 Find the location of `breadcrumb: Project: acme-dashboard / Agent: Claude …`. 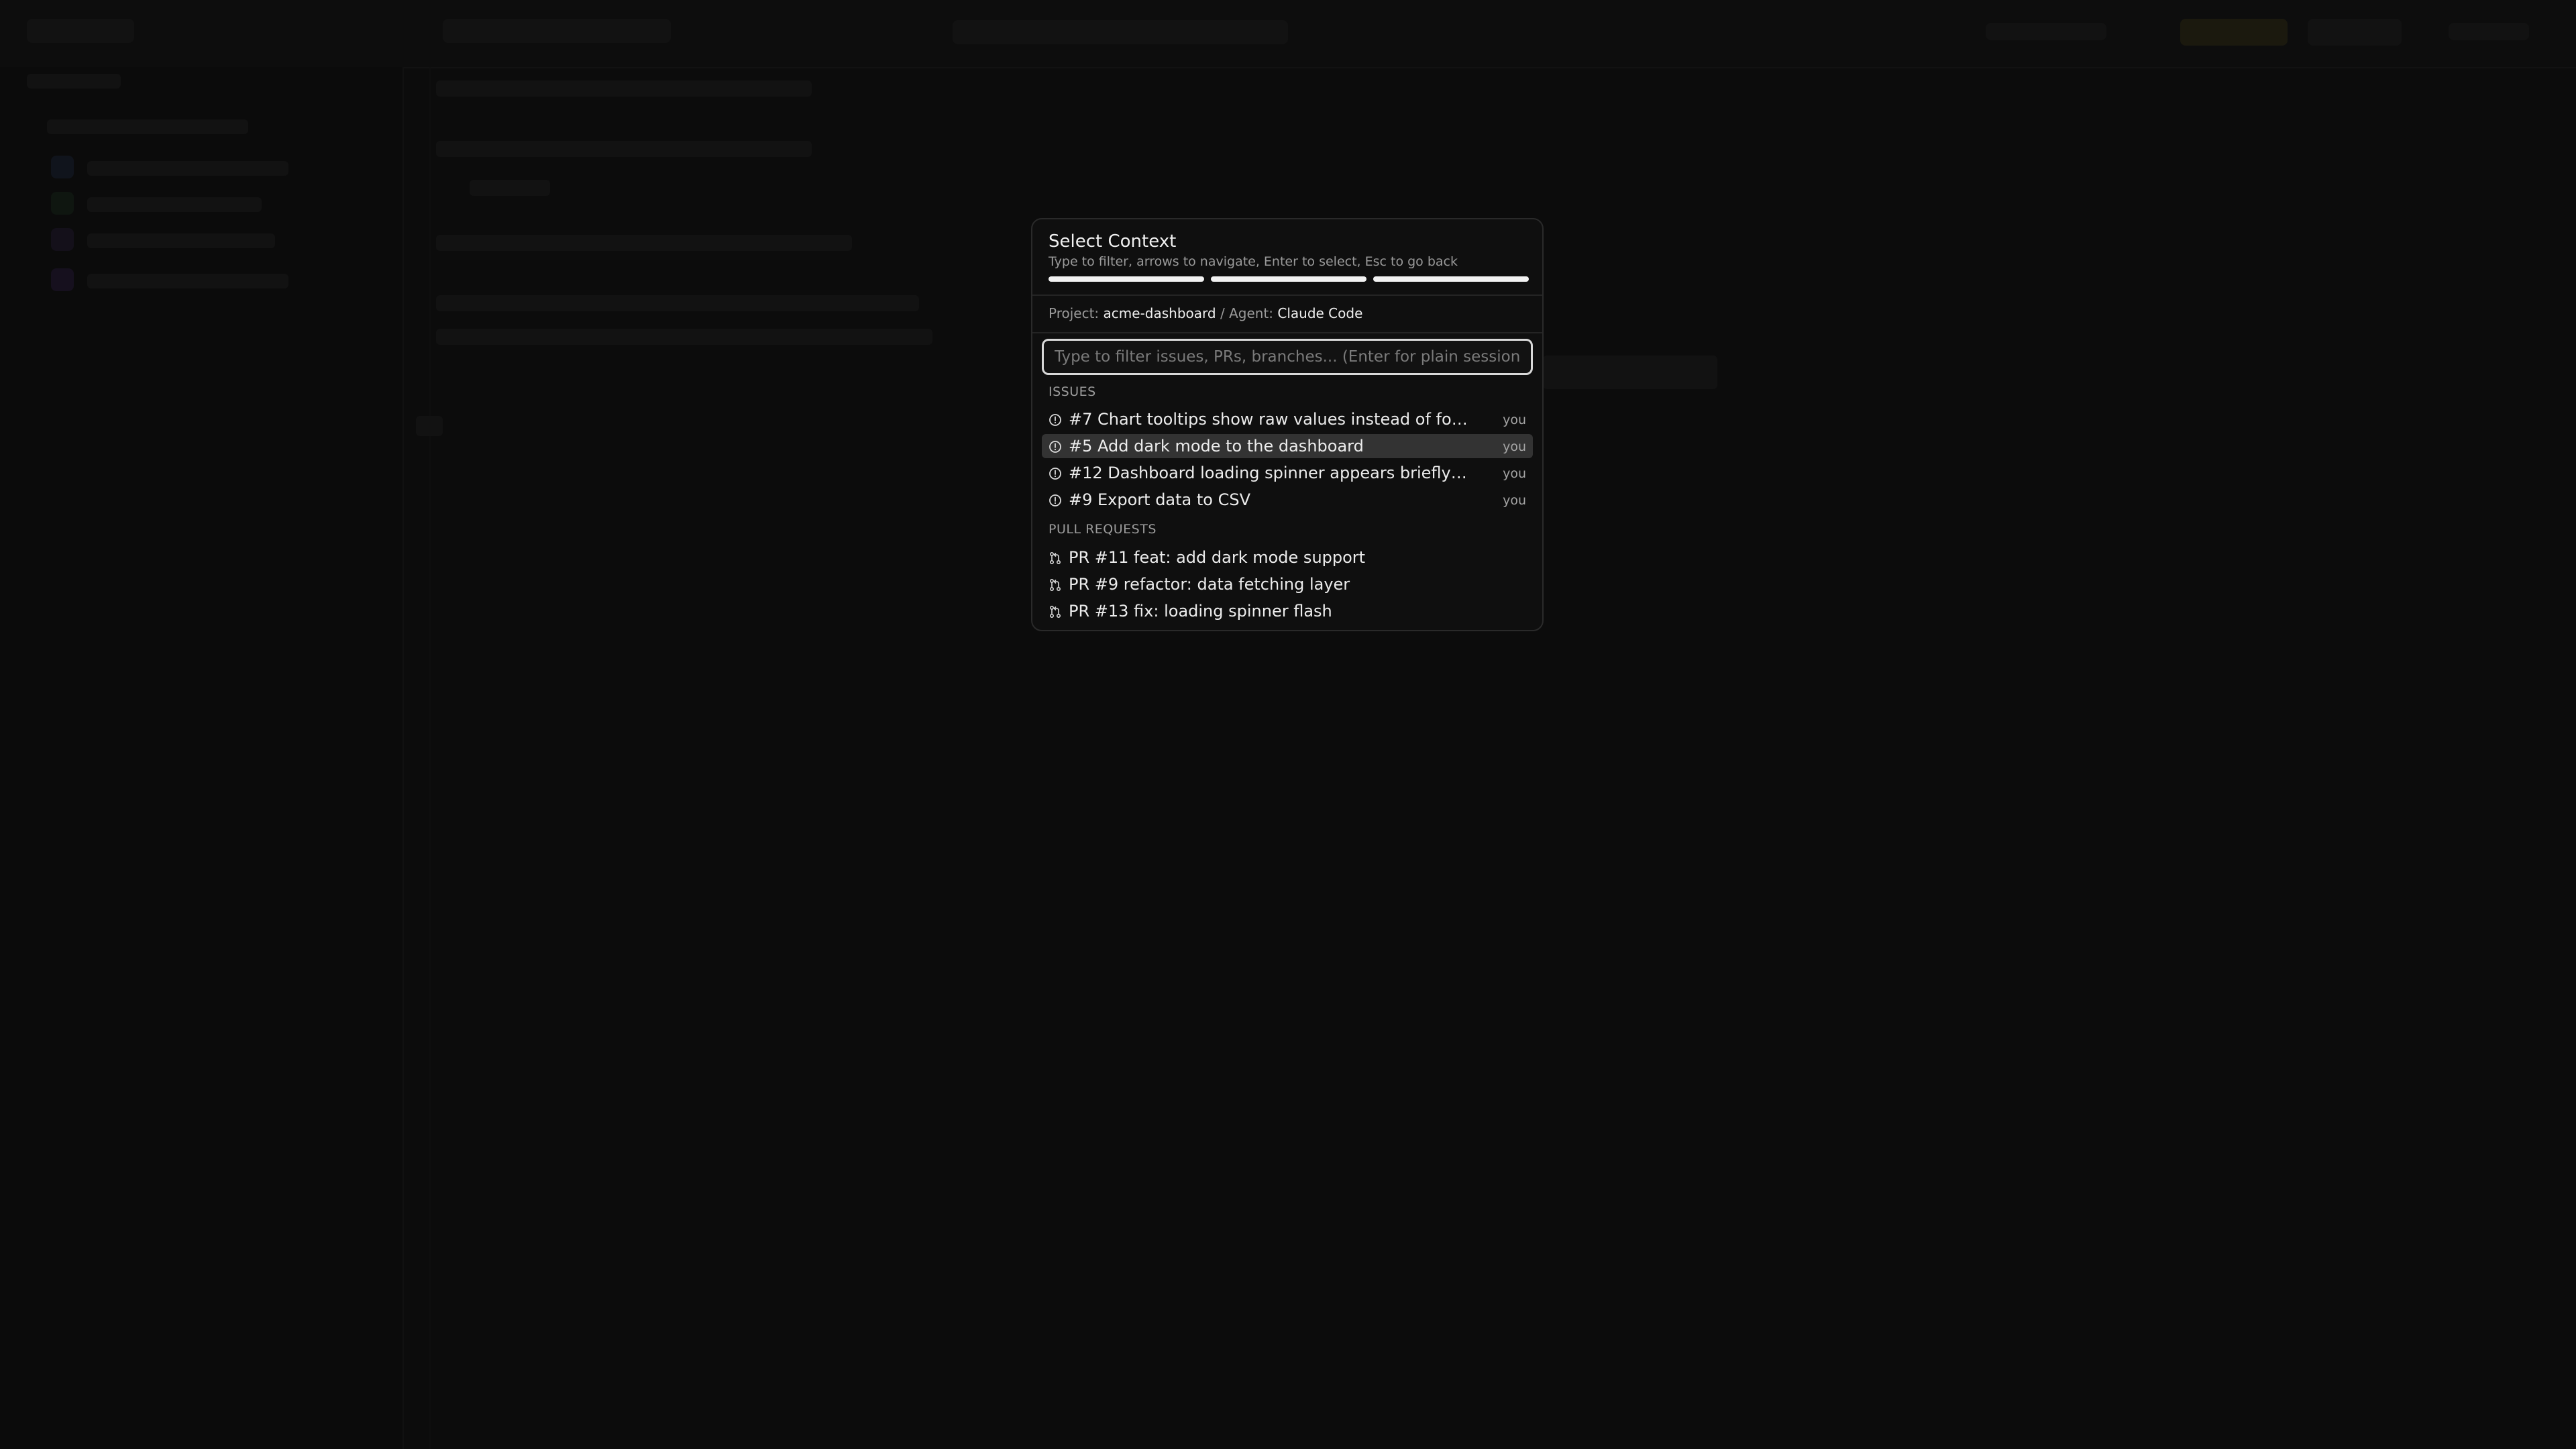

breadcrumb: Project: acme-dashboard / Agent: Claude … is located at coordinates (1205, 313).